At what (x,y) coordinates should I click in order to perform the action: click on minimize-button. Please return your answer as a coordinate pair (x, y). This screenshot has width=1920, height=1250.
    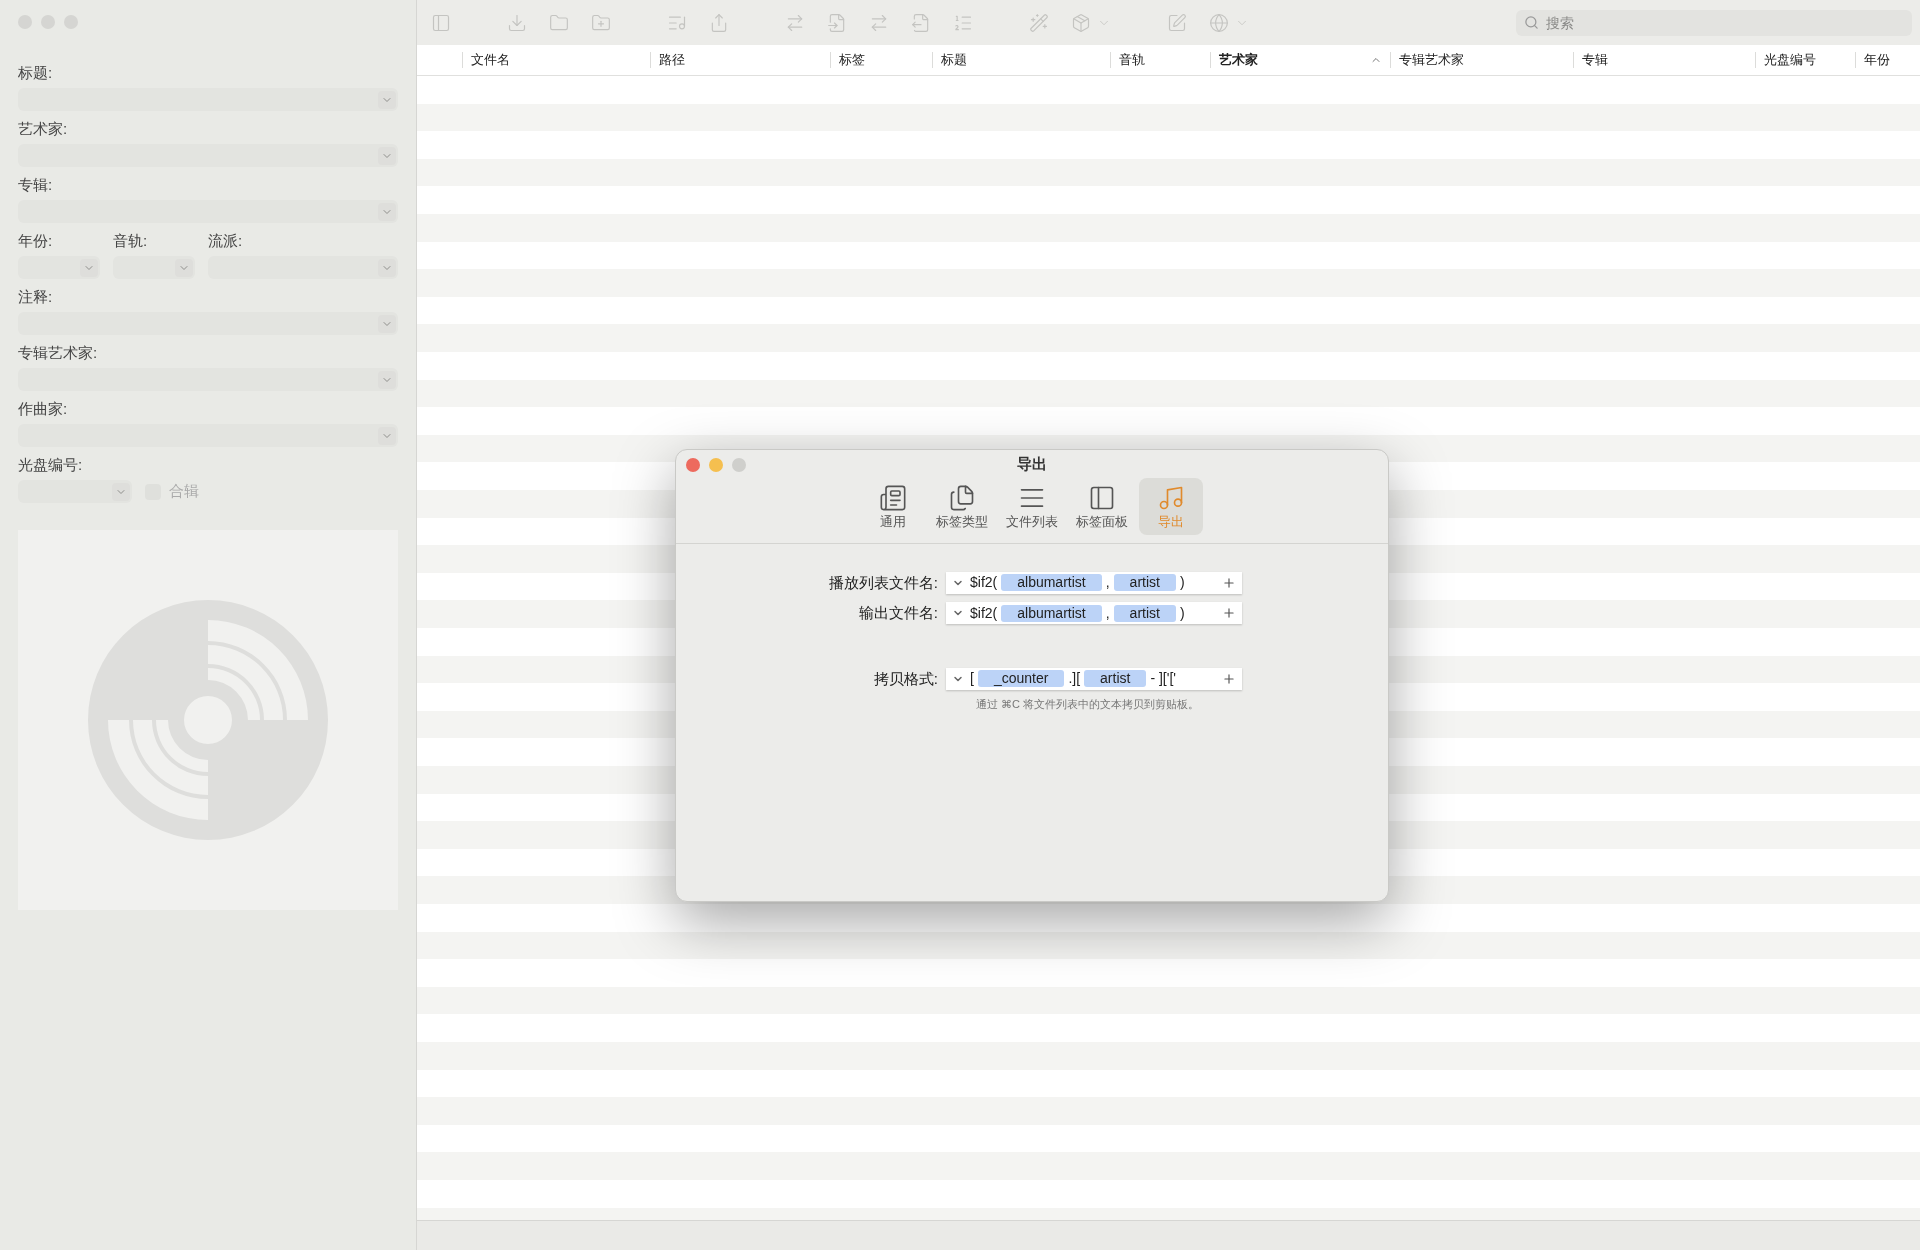
    Looking at the image, I should click on (716, 465).